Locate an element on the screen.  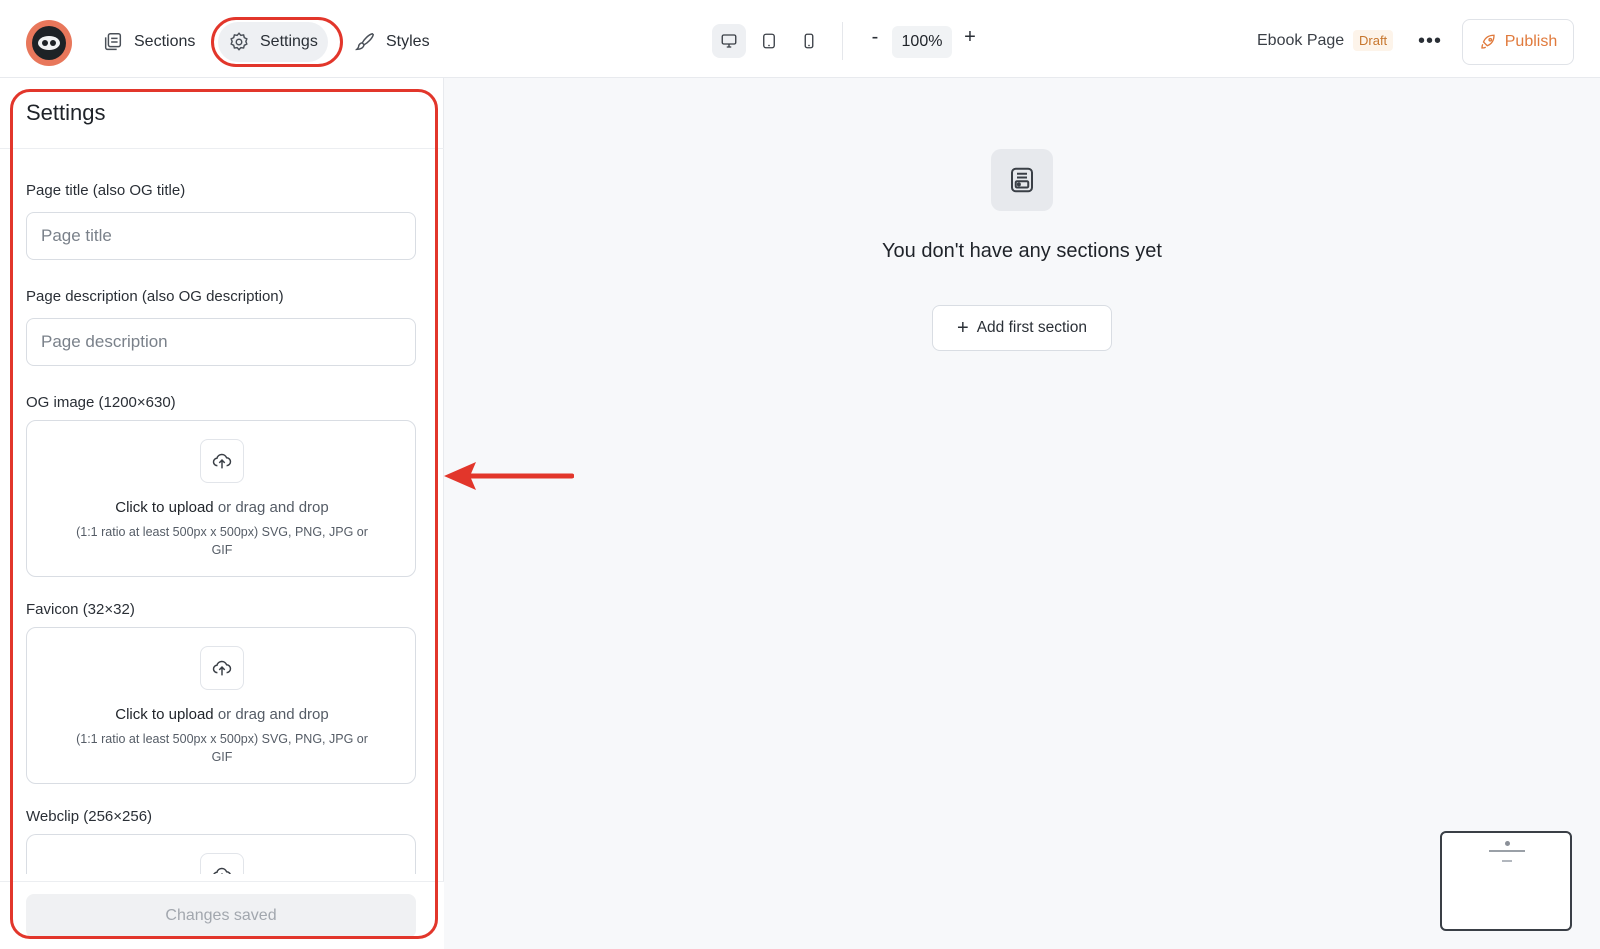
mobile-icon is located at coordinates (809, 41).